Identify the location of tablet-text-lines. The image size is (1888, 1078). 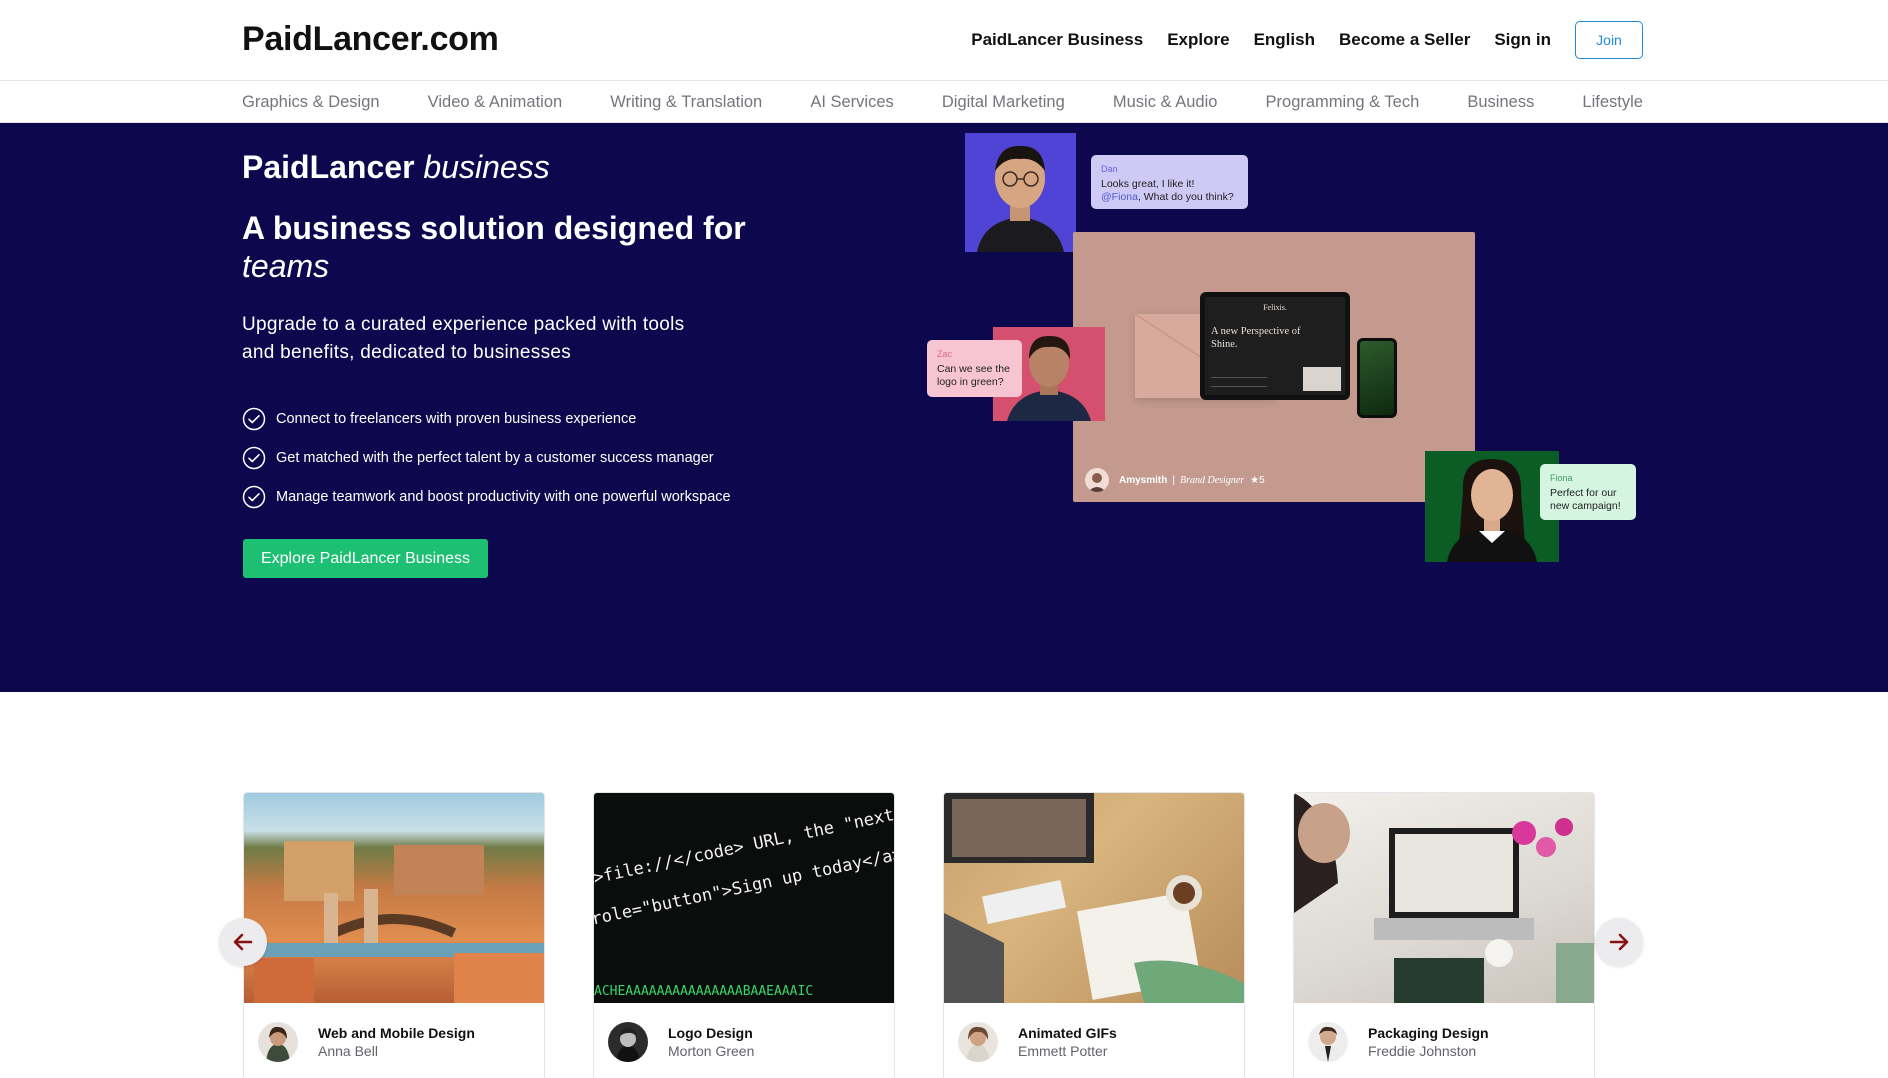
(1239, 382).